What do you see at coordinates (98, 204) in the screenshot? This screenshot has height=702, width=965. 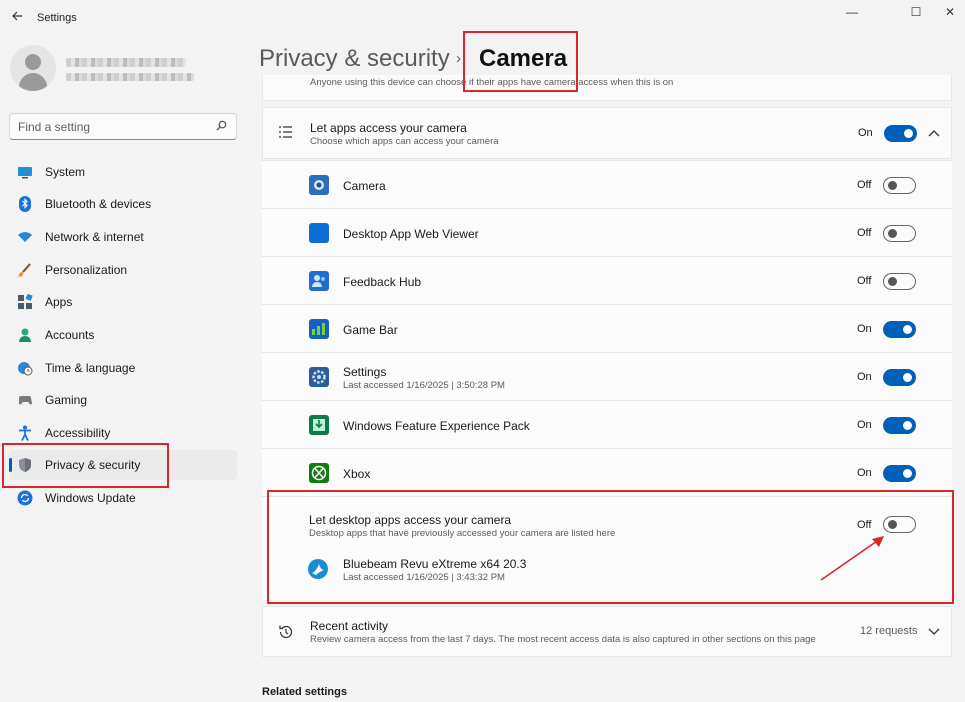 I see `sidebar-item-label: Bluetooth & devices` at bounding box center [98, 204].